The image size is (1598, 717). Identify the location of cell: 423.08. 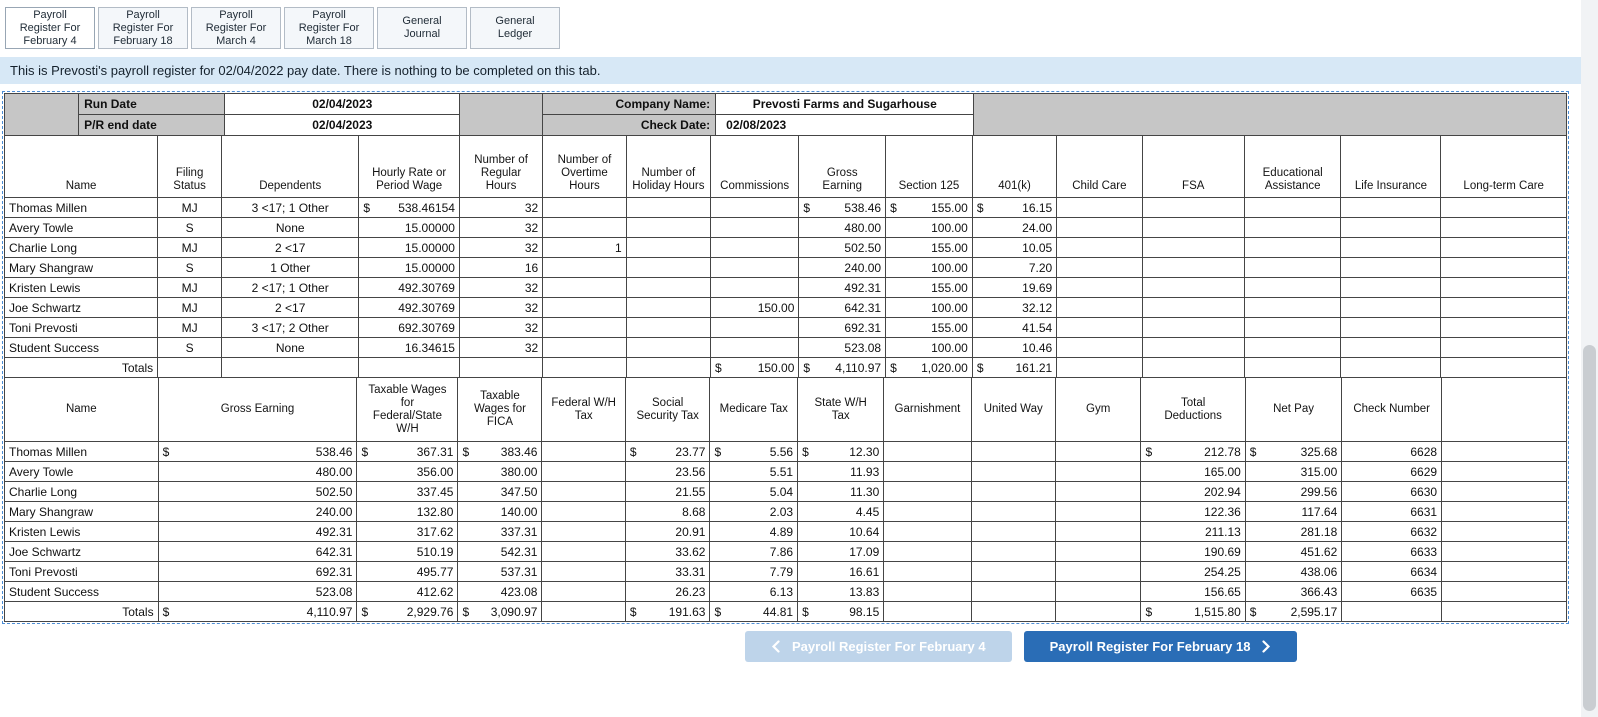
(500, 591).